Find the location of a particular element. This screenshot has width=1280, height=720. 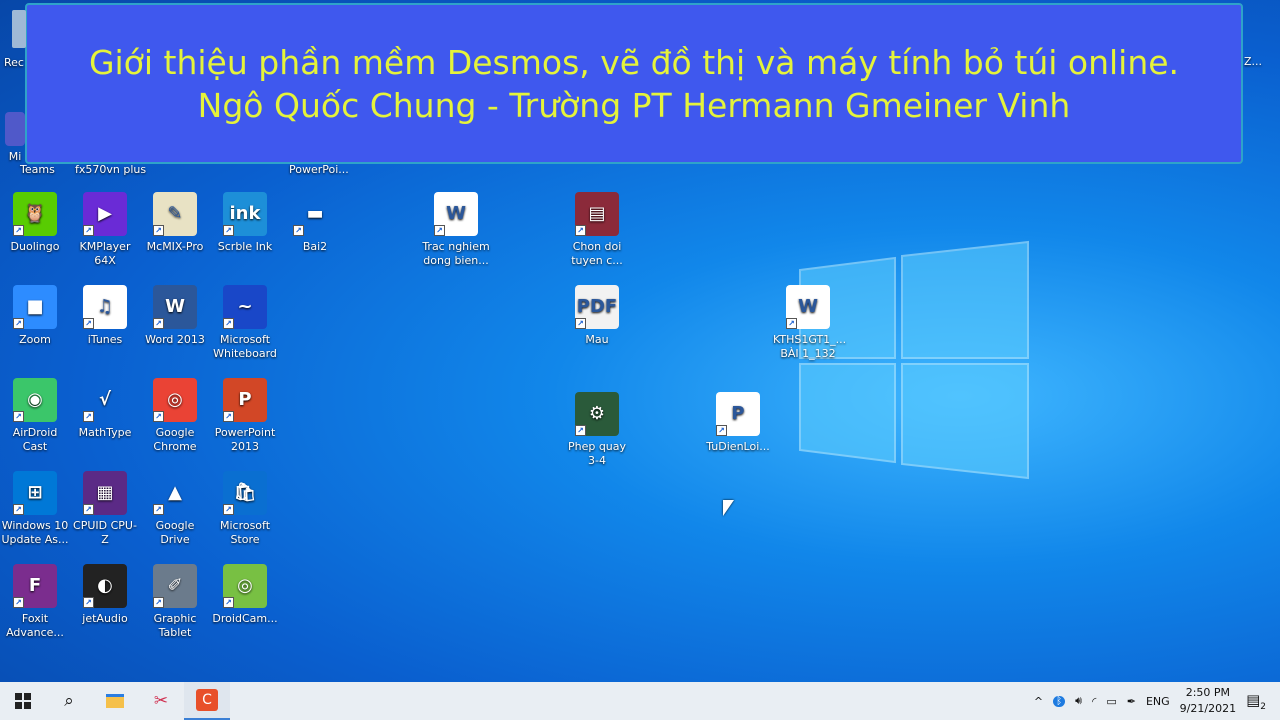

app-icon: √ ↗ is located at coordinates (105, 400).